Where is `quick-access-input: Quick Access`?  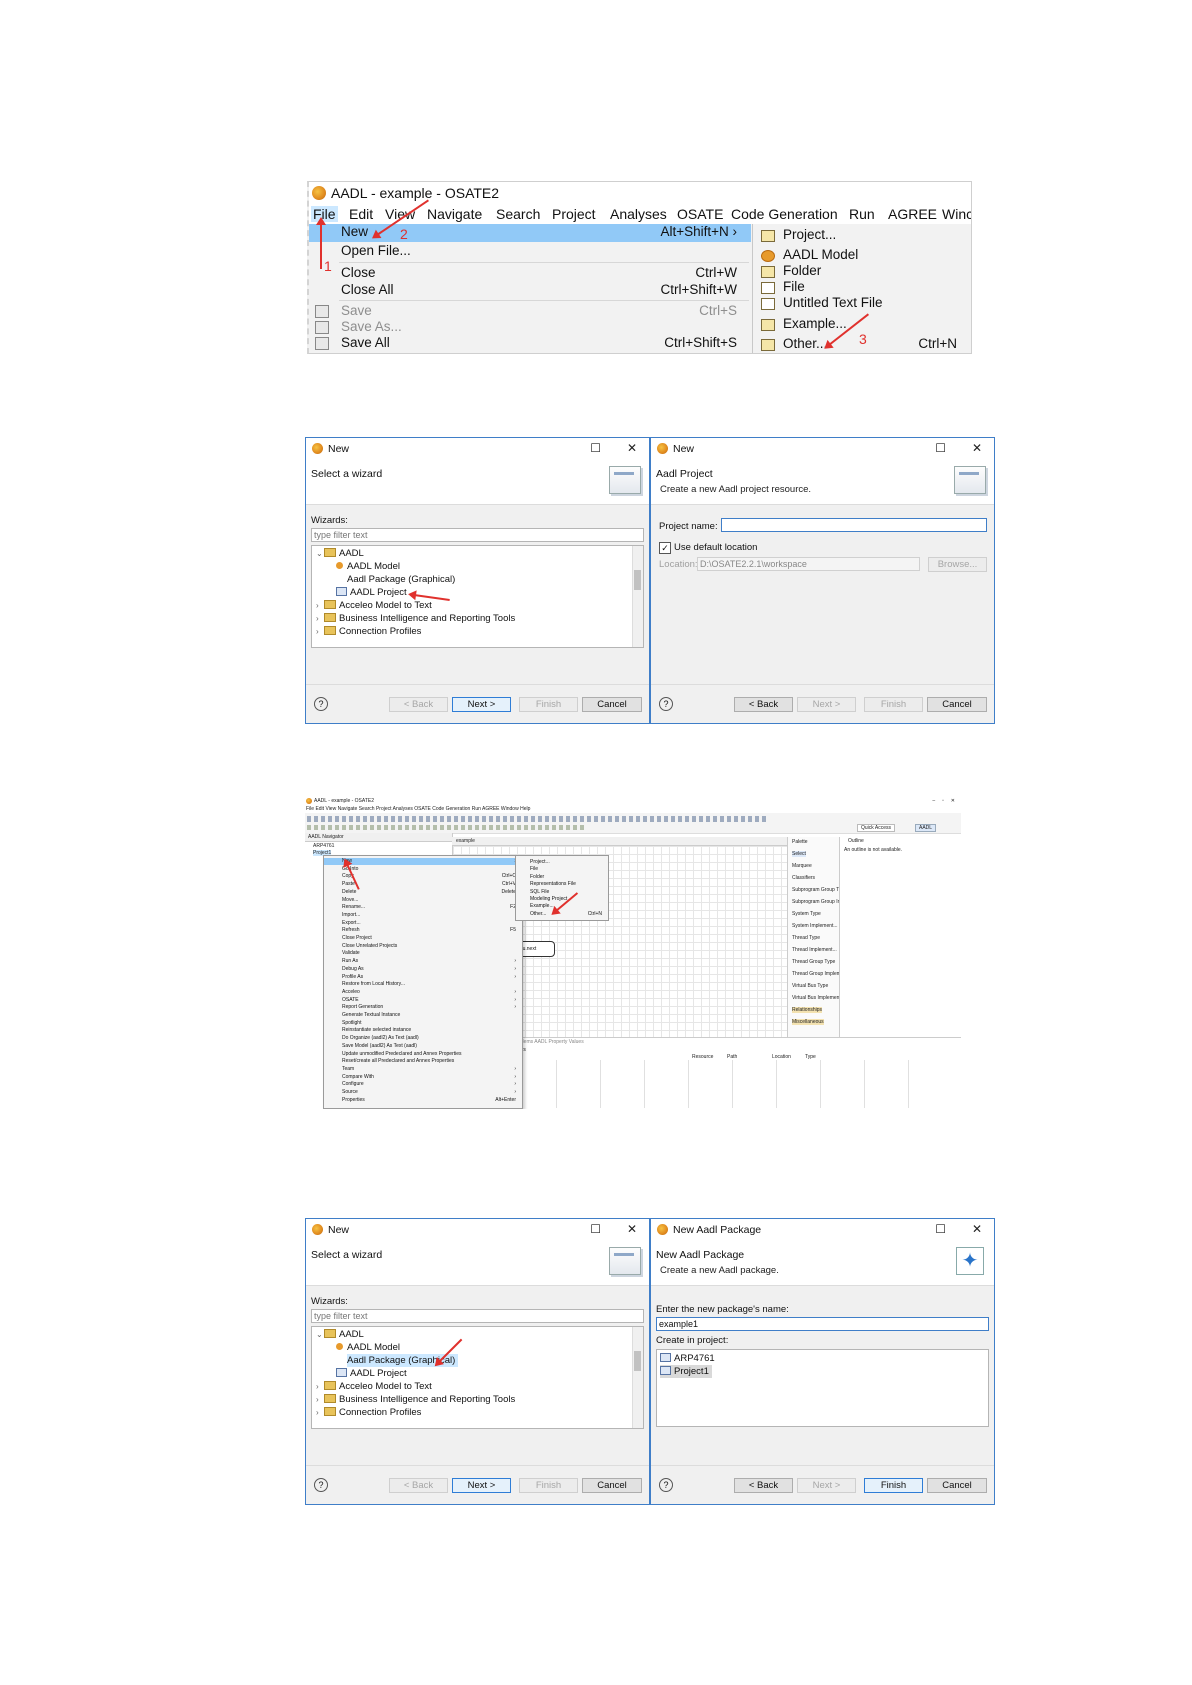
quick-access-input: Quick Access is located at coordinates (876, 828).